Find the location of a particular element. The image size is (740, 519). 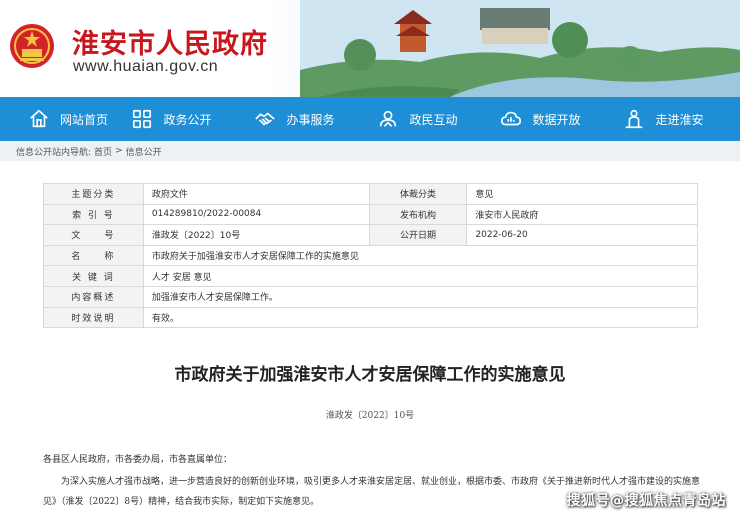

nav-item-label: 政务公开 is located at coordinates (187, 119).